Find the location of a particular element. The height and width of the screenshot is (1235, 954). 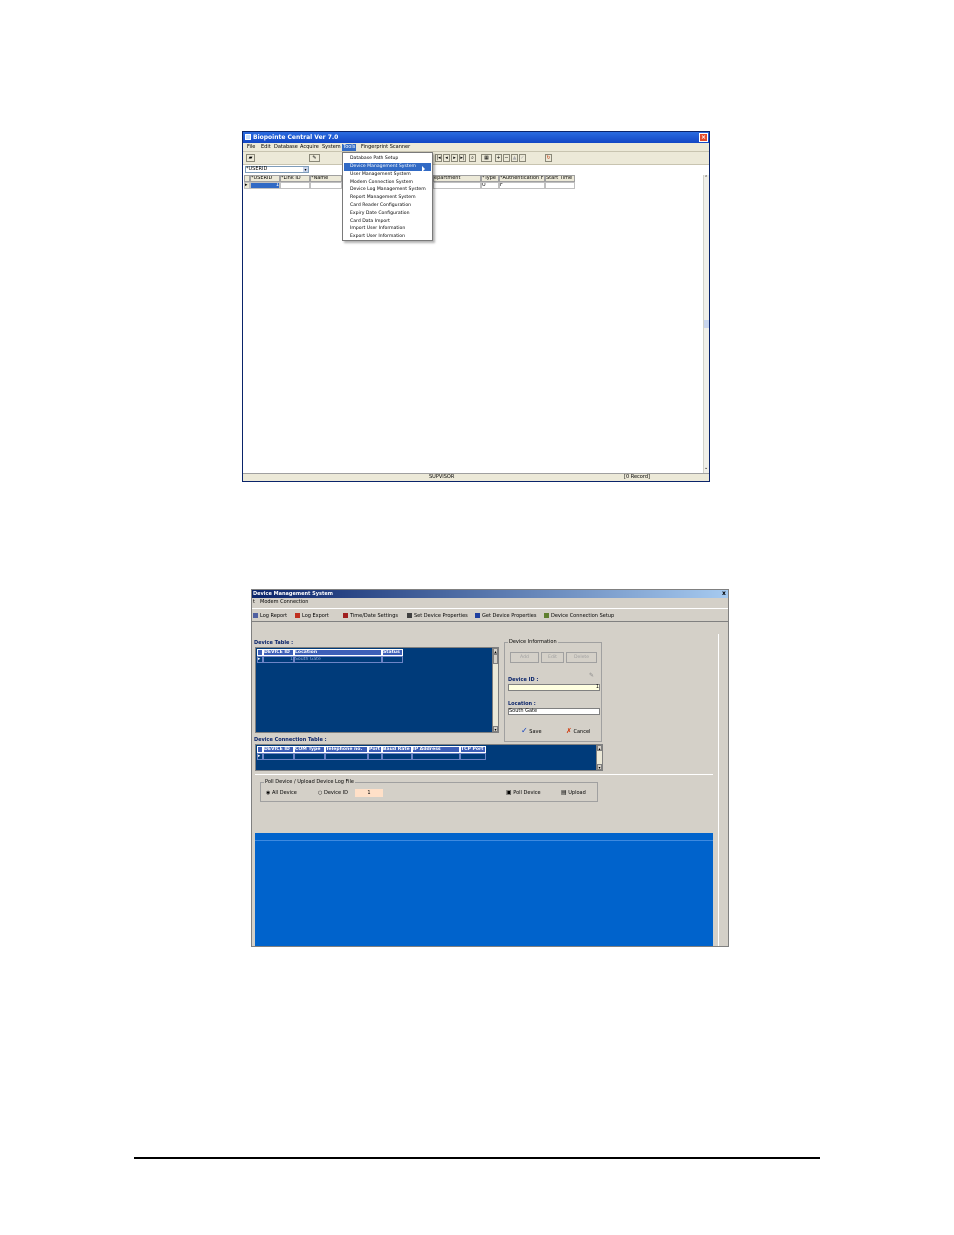

menu-item-report-management-system: Report Management System is located at coordinates (387, 198).